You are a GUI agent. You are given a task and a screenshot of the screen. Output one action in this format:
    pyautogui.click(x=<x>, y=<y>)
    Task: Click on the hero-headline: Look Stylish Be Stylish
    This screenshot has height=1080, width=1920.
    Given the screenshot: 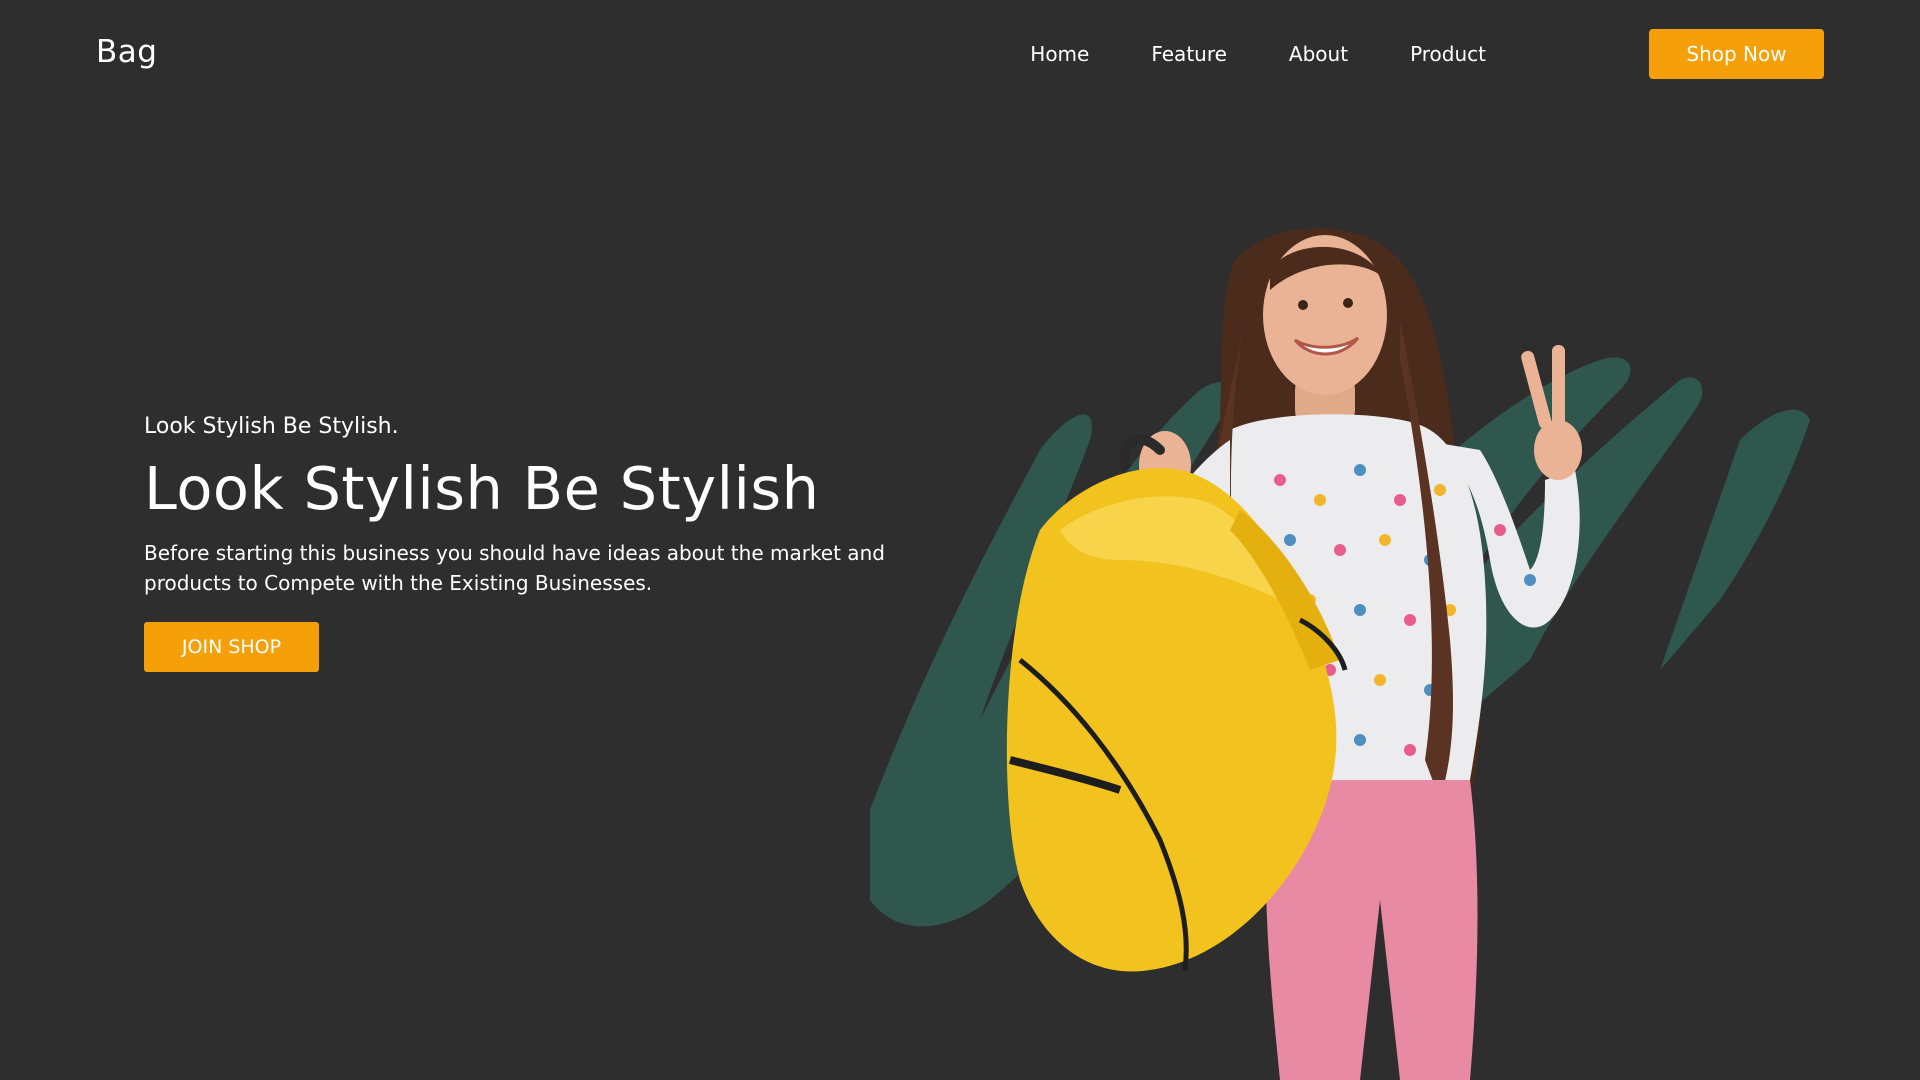 What is the action you would take?
    pyautogui.click(x=482, y=488)
    